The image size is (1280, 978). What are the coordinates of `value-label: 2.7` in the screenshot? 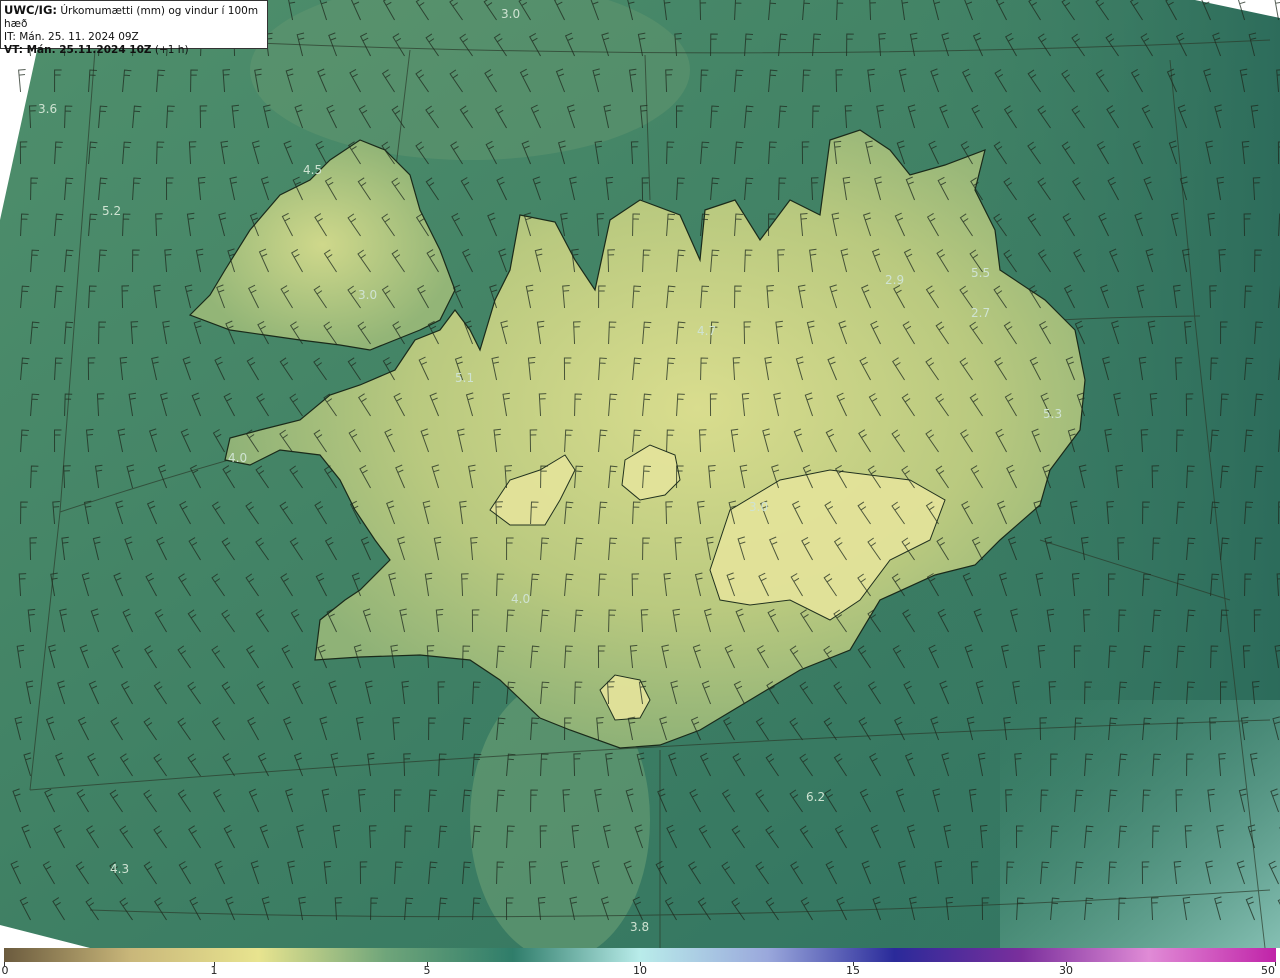 It's located at (980, 313).